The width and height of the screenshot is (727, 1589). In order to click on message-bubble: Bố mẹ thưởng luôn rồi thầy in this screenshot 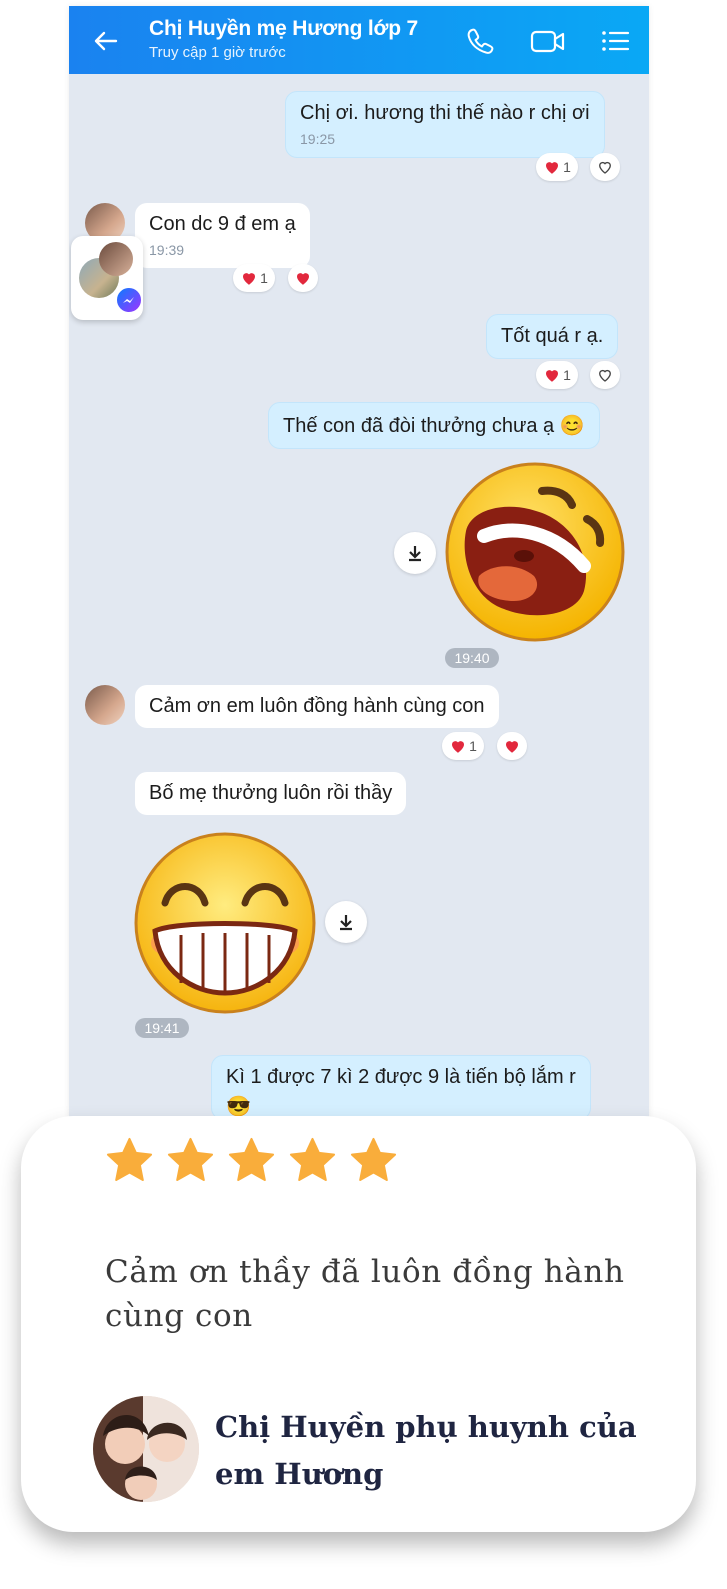, I will do `click(271, 793)`.